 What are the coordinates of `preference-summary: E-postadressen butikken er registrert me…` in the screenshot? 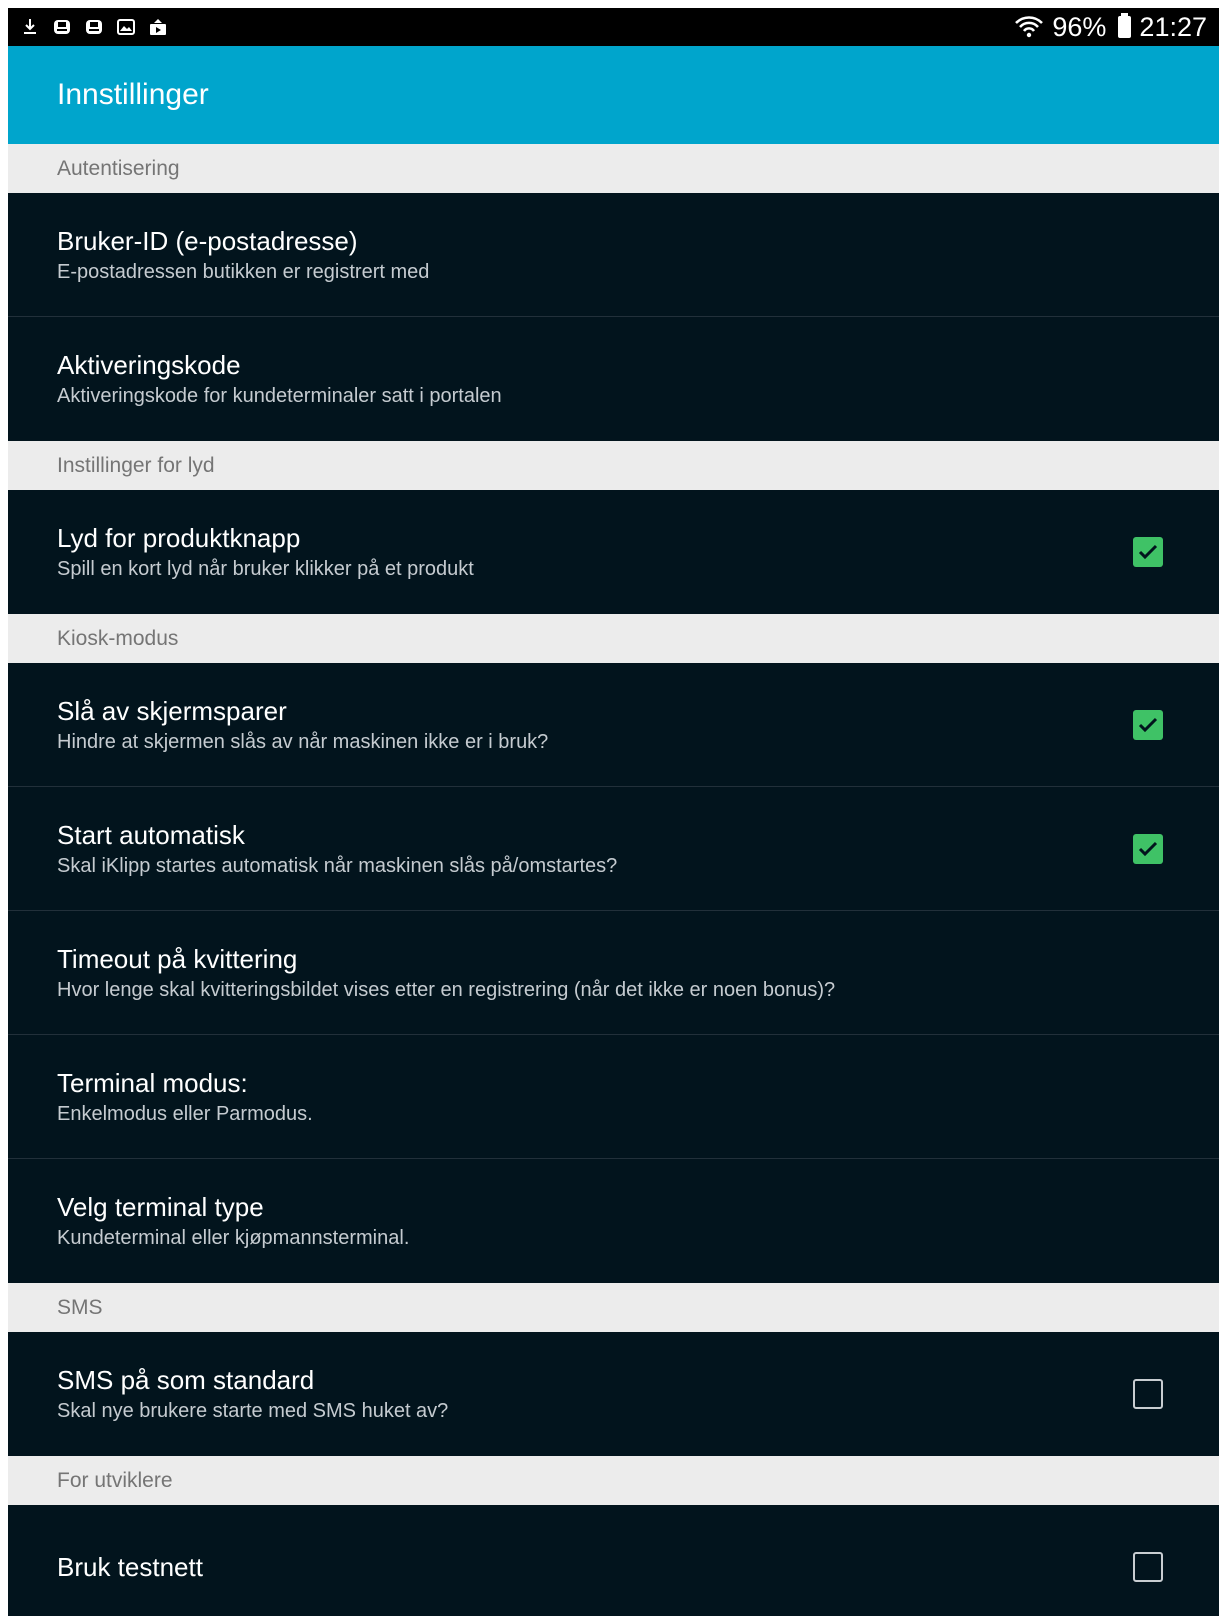 It's located at (243, 271).